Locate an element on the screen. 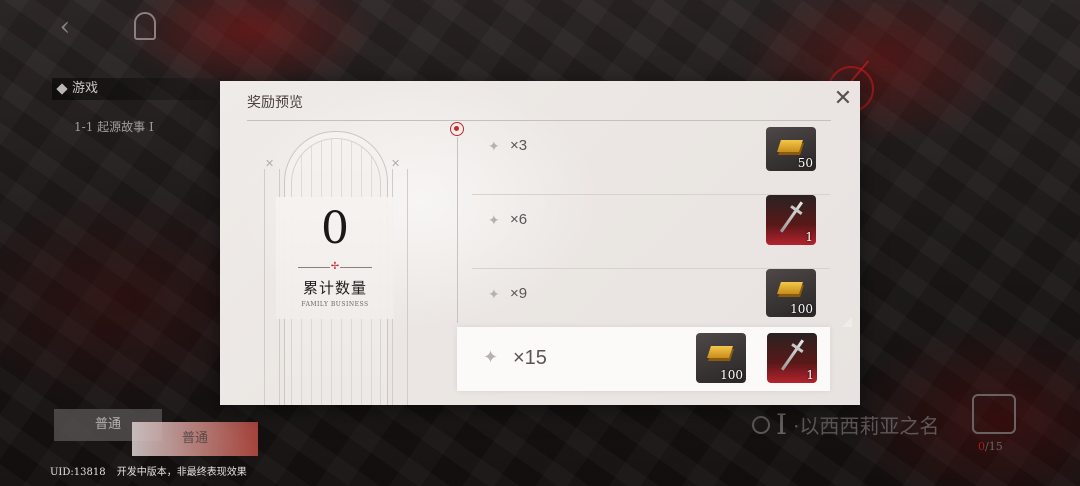  stage-label: 1-1 起源故事 I is located at coordinates (114, 127).